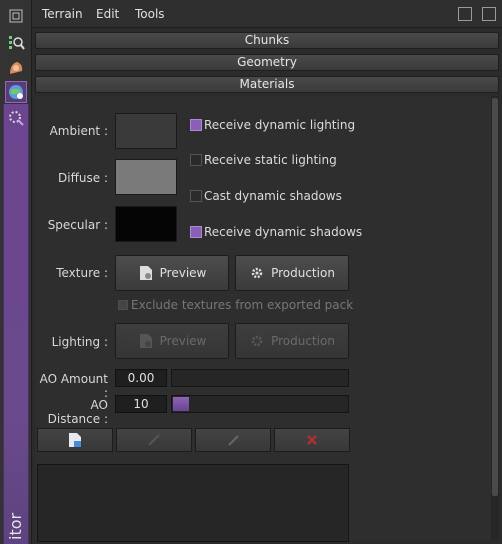 This screenshot has height=544, width=502. Describe the element at coordinates (181, 404) in the screenshot. I see `ao-distance-slider-fill` at that location.